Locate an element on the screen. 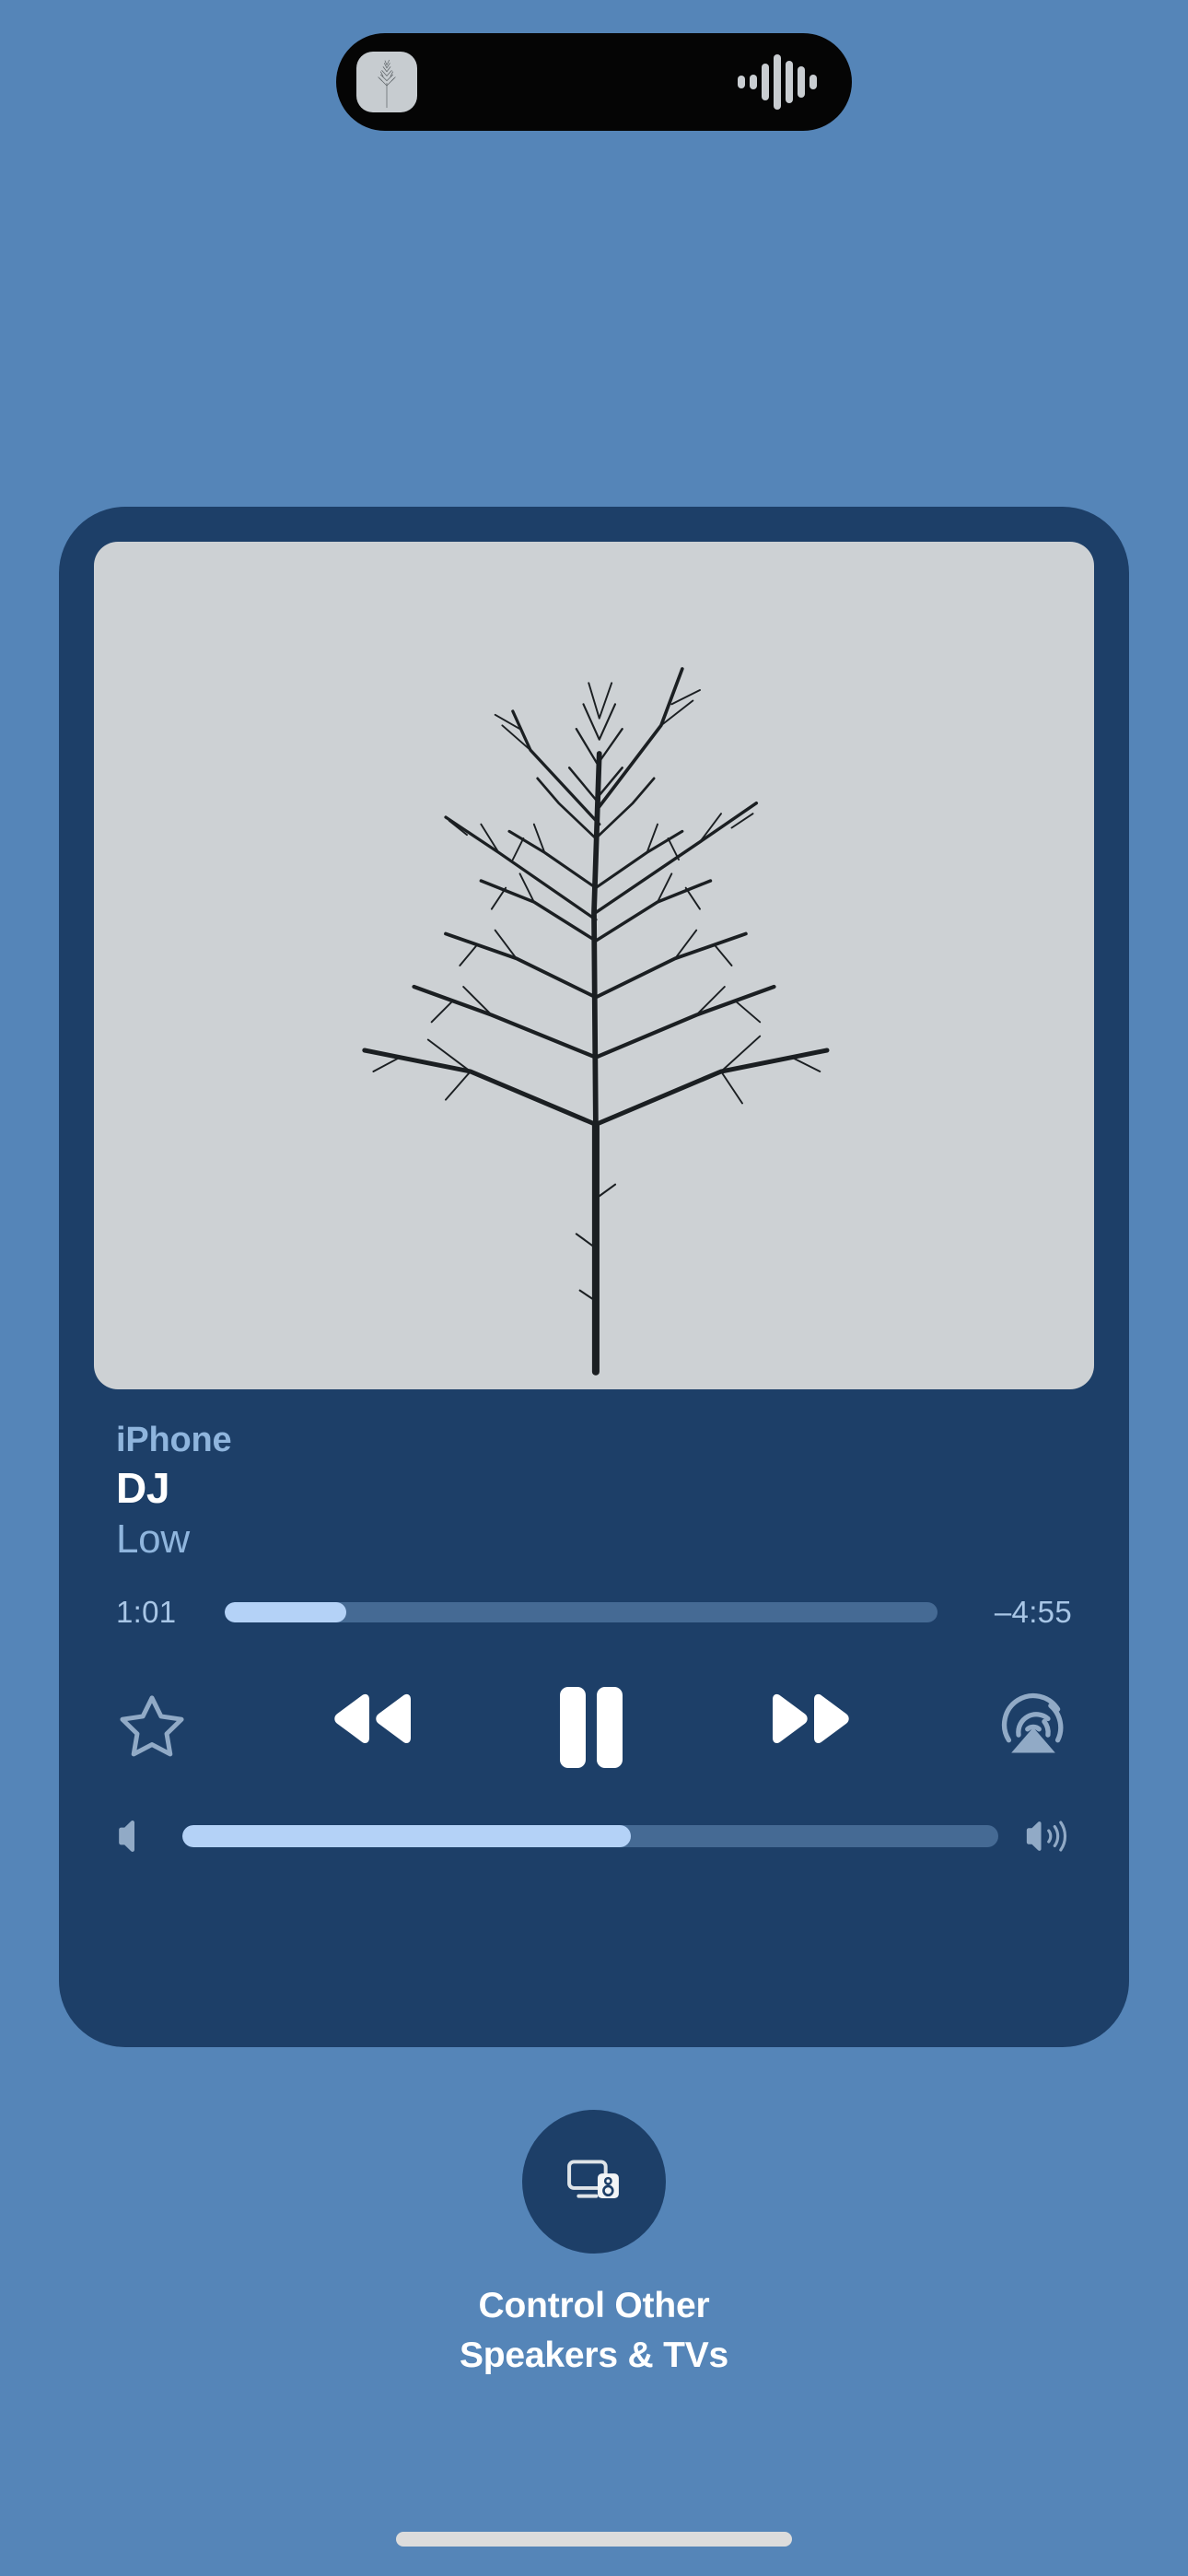  tv-and-speaker-icon is located at coordinates (594, 2182).